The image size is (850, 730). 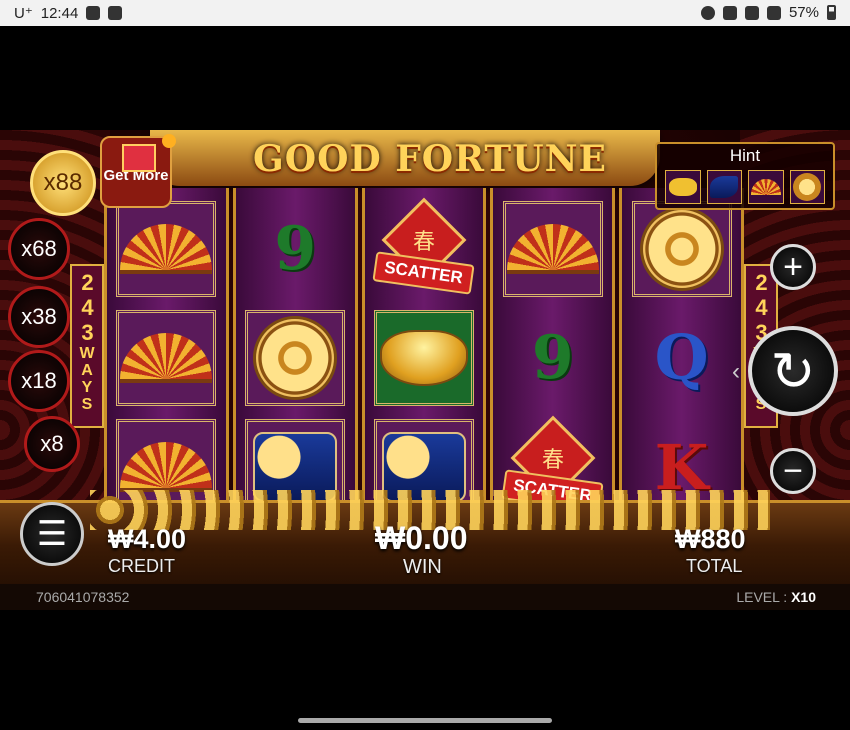 I want to click on menu-icon: ☰, so click(x=52, y=534).